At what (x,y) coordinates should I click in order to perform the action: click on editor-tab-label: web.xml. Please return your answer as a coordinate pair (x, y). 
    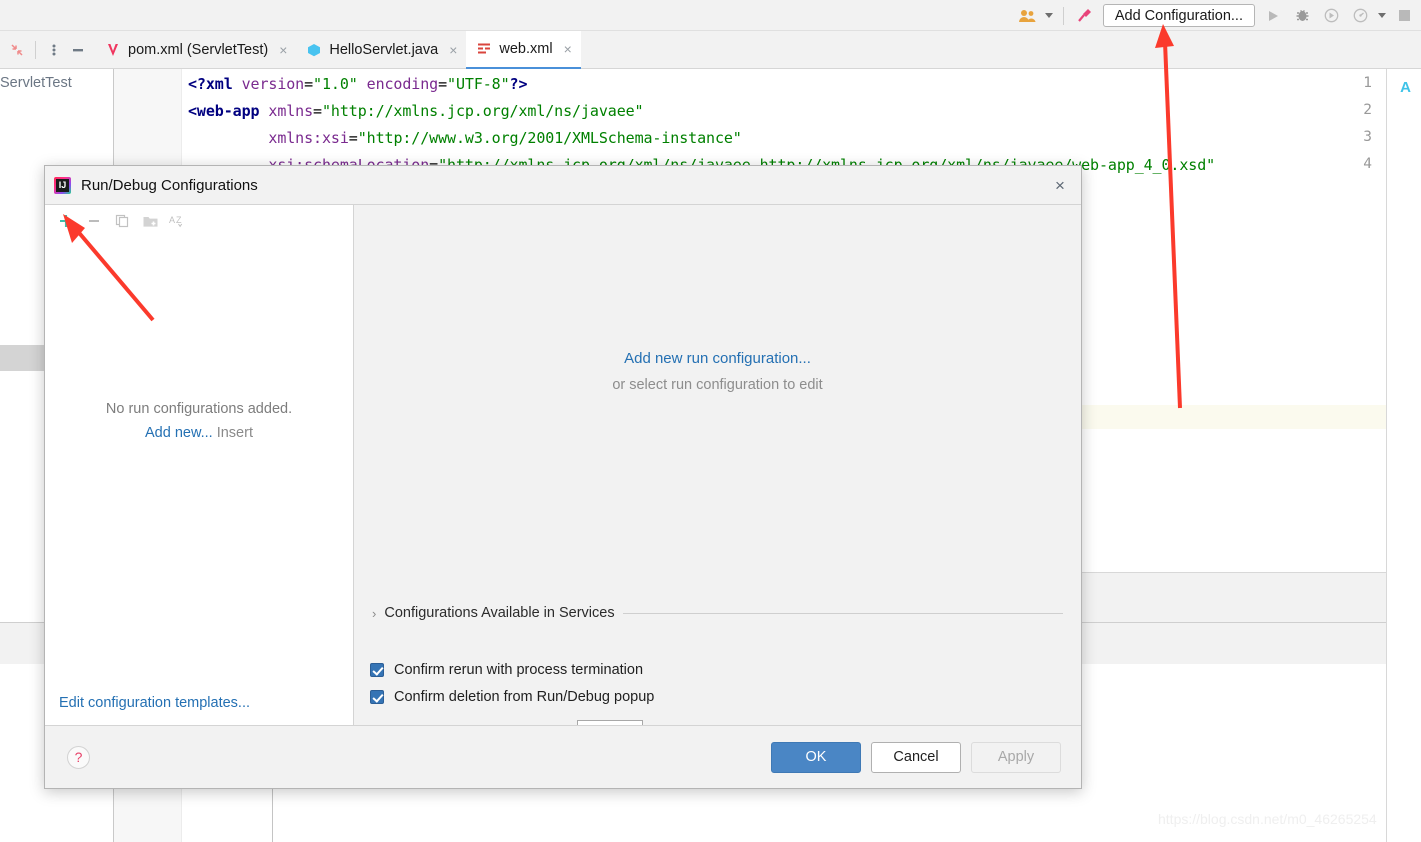
    Looking at the image, I should click on (526, 48).